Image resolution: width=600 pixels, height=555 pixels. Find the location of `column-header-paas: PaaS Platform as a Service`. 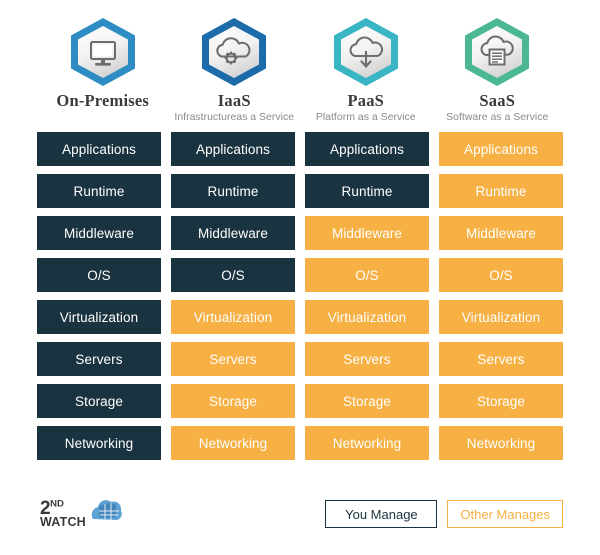

column-header-paas: PaaS Platform as a Service is located at coordinates (366, 70).